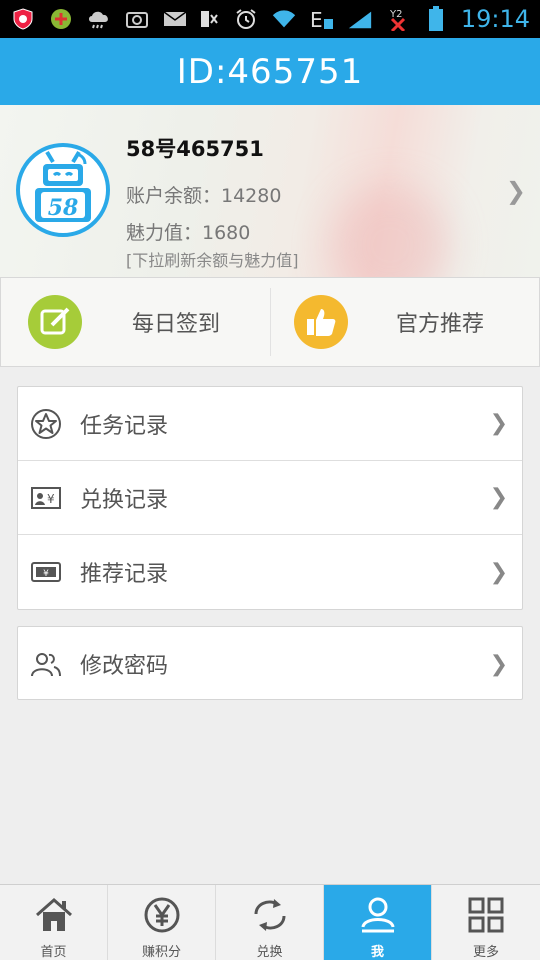 The width and height of the screenshot is (540, 960). What do you see at coordinates (436, 18) in the screenshot?
I see `battery-icon` at bounding box center [436, 18].